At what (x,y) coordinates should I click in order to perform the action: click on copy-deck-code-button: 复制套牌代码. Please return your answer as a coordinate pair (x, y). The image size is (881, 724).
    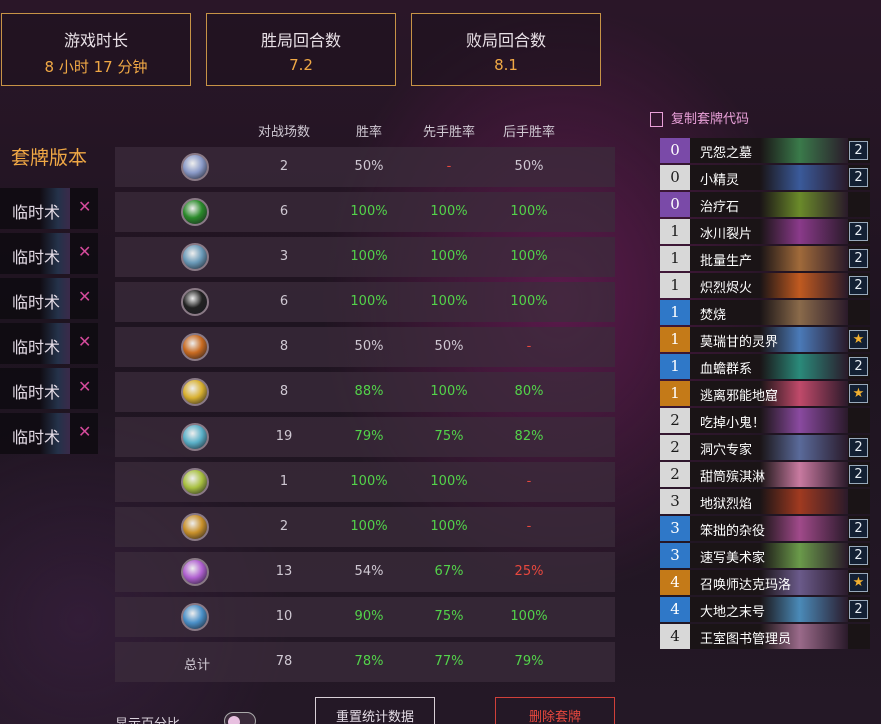
    Looking at the image, I should click on (699, 117).